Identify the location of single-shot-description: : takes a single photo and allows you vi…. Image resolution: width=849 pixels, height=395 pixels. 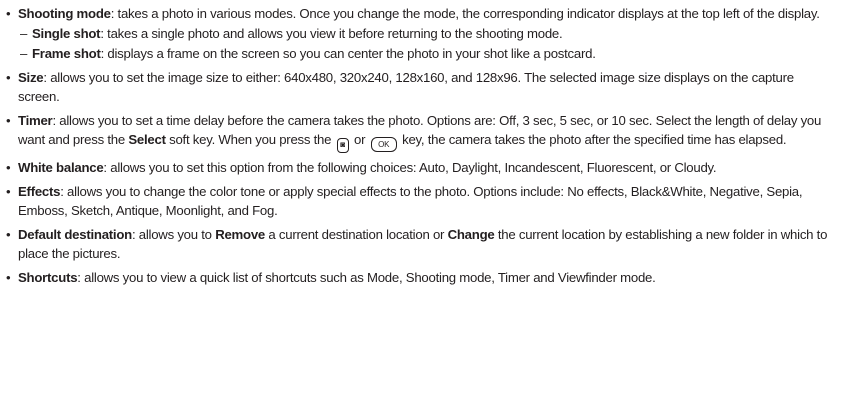
(331, 33).